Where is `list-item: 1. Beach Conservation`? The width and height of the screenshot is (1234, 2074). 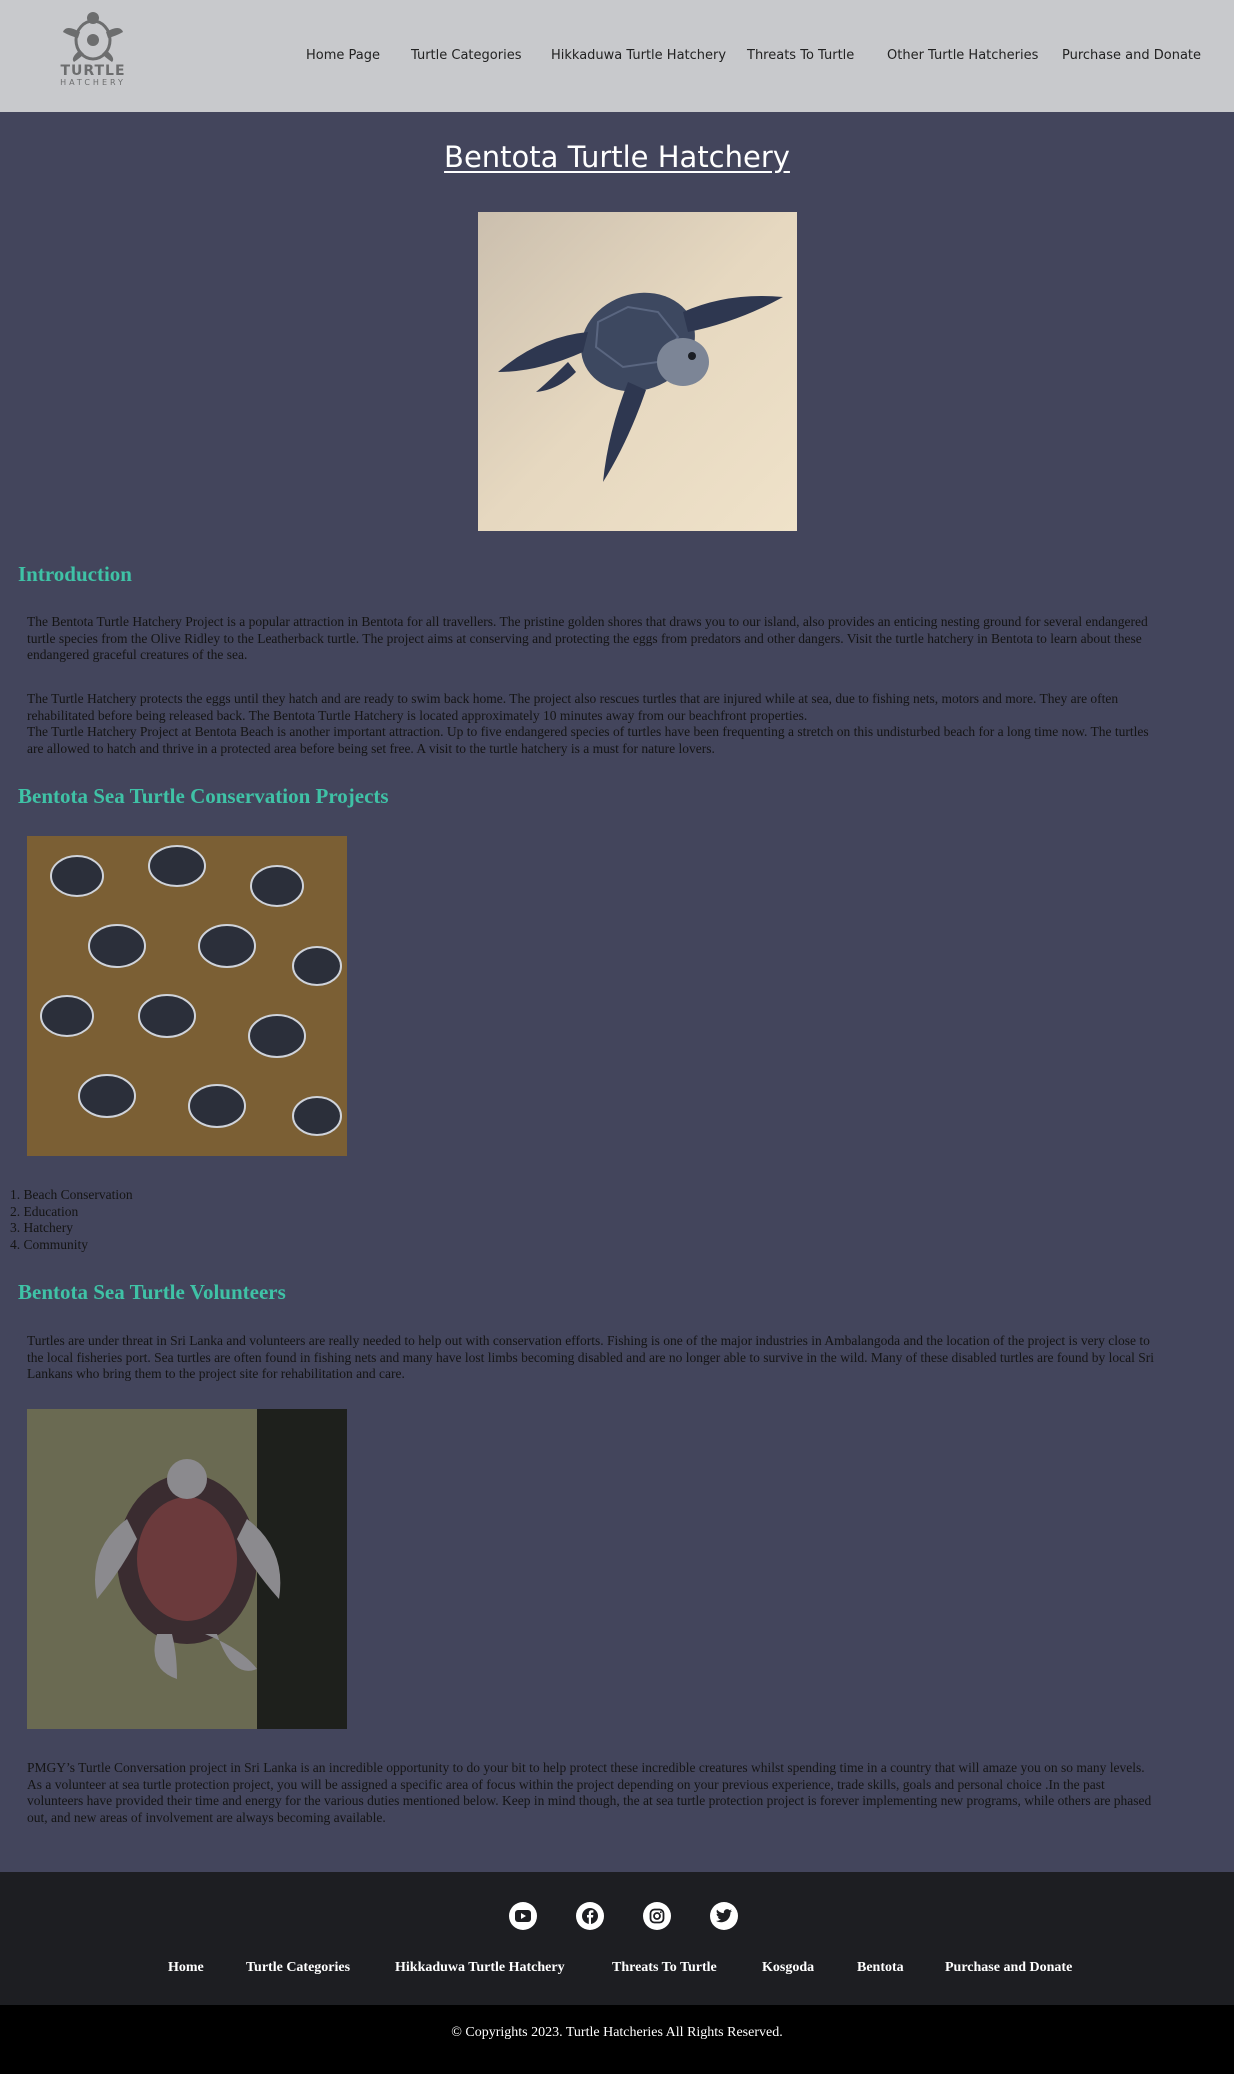
list-item: 1. Beach Conservation is located at coordinates (71, 1194).